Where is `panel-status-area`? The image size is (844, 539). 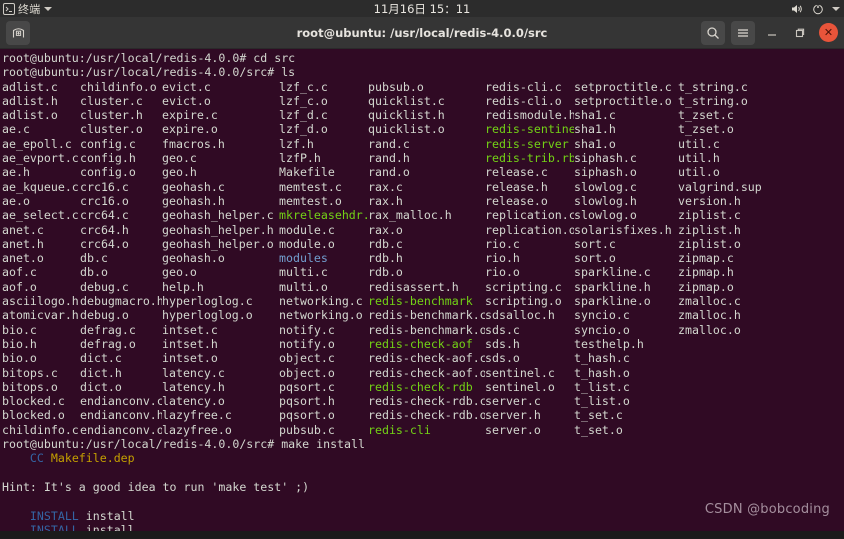
panel-status-area is located at coordinates (815, 9).